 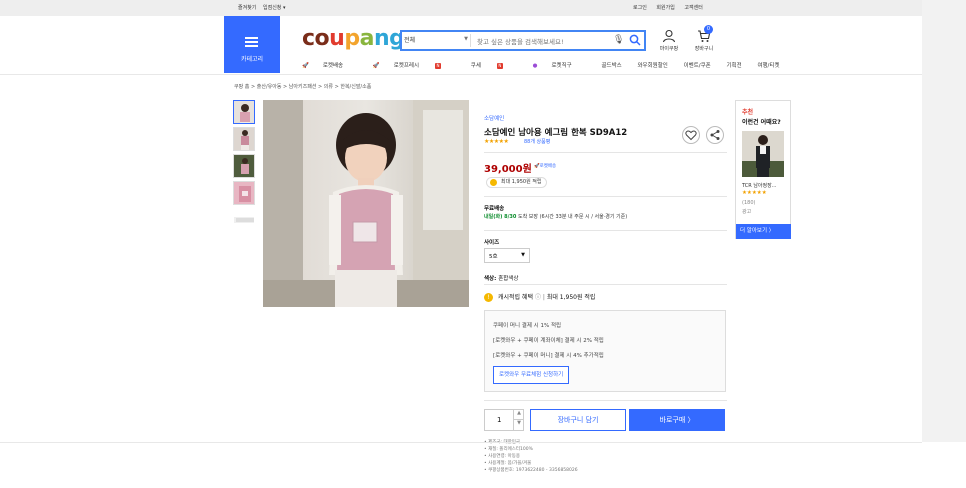 I want to click on buy-now-button: 바로구매 〉, so click(x=677, y=420).